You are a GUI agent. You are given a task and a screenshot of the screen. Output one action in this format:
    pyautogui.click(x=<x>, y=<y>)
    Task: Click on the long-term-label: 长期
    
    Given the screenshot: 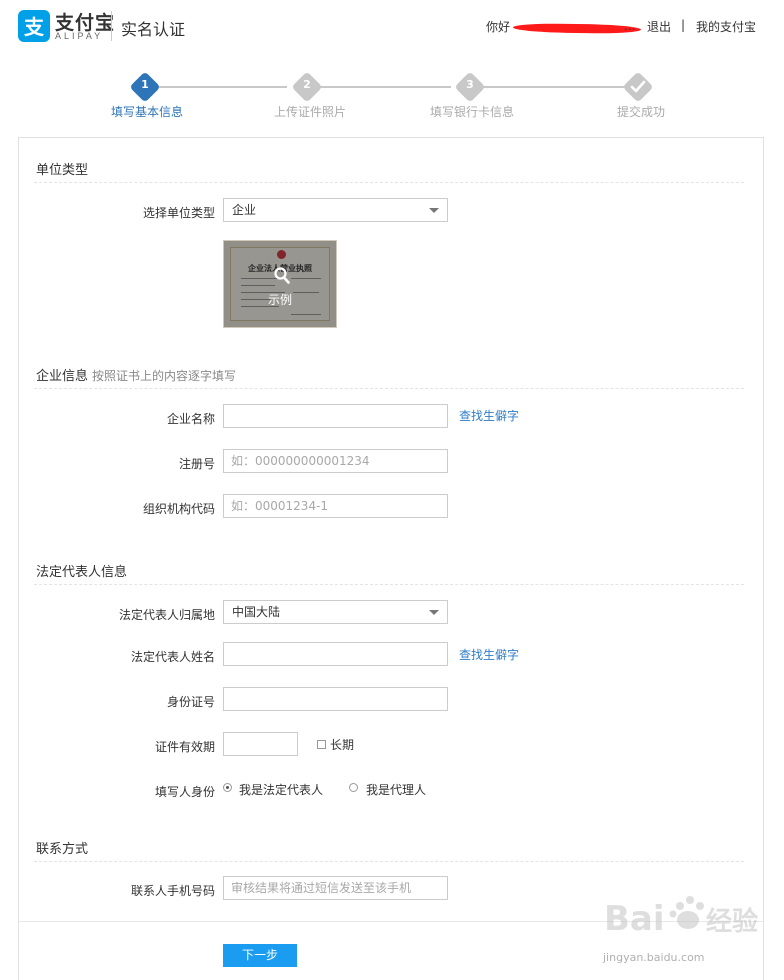 What is the action you would take?
    pyautogui.click(x=342, y=745)
    